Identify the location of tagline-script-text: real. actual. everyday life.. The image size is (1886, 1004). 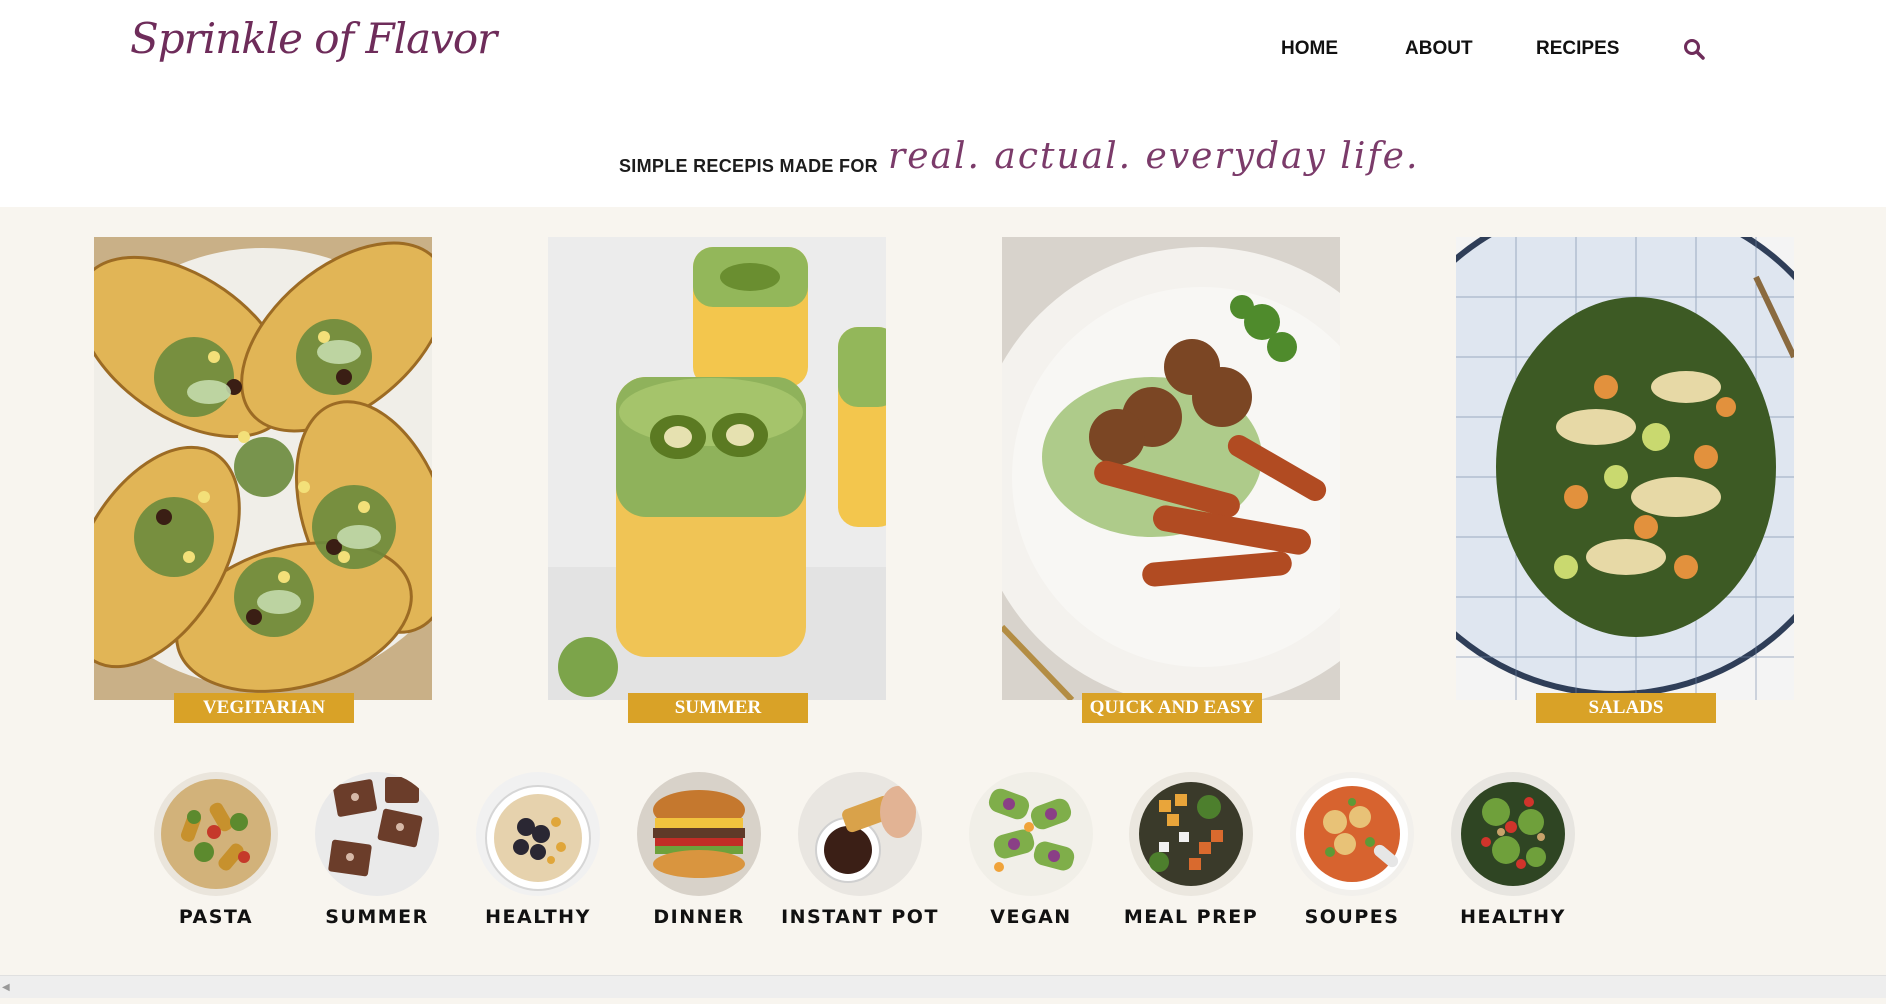
(1154, 156).